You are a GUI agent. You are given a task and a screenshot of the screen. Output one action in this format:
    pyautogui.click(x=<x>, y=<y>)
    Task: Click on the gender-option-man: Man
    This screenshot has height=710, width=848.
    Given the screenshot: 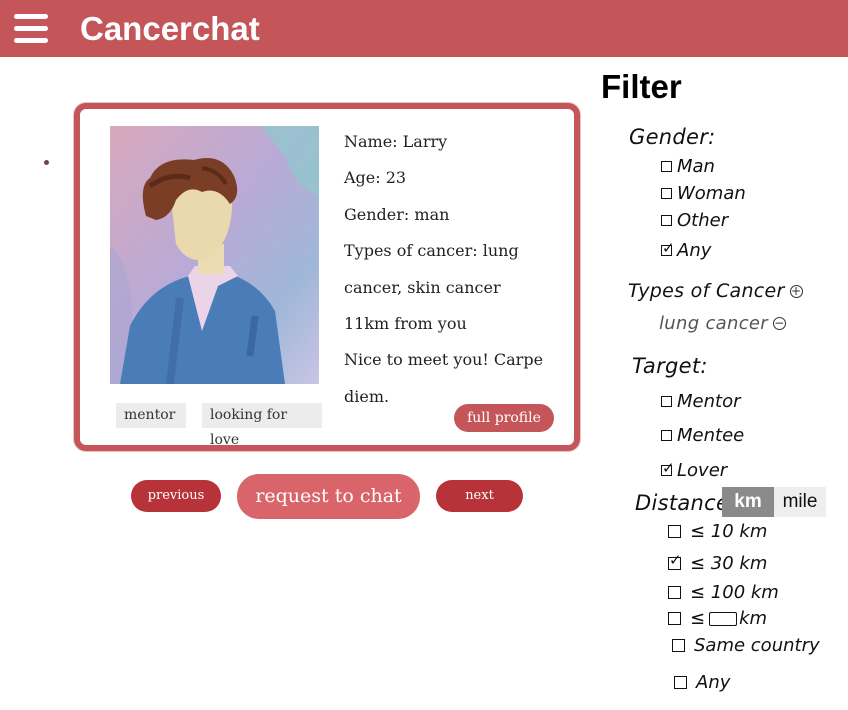 What is the action you would take?
    pyautogui.click(x=688, y=166)
    